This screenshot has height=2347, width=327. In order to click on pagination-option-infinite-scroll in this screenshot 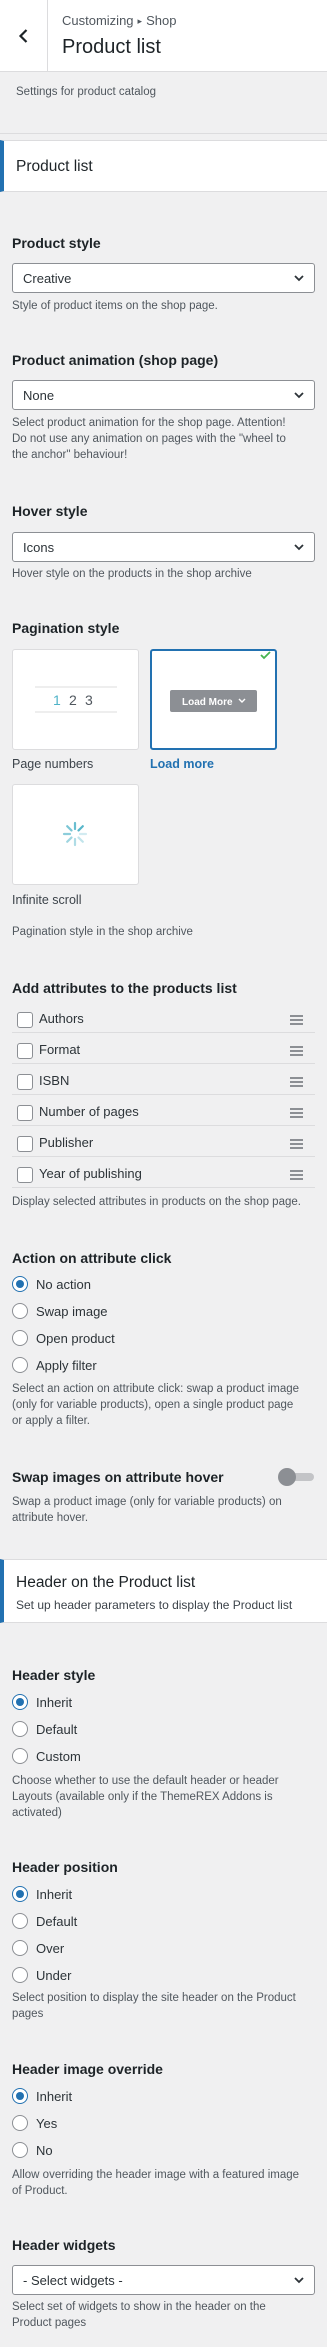, I will do `click(75, 834)`.